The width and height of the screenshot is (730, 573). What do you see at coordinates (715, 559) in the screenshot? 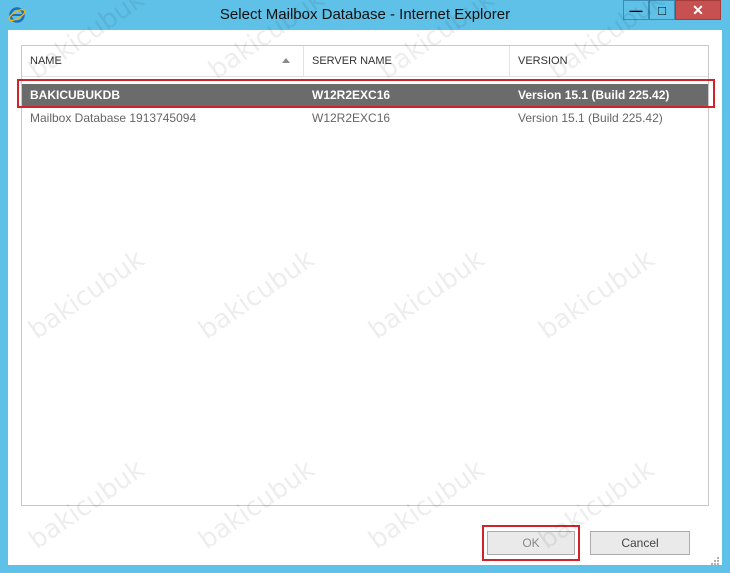
I see `resize-grip-icon` at bounding box center [715, 559].